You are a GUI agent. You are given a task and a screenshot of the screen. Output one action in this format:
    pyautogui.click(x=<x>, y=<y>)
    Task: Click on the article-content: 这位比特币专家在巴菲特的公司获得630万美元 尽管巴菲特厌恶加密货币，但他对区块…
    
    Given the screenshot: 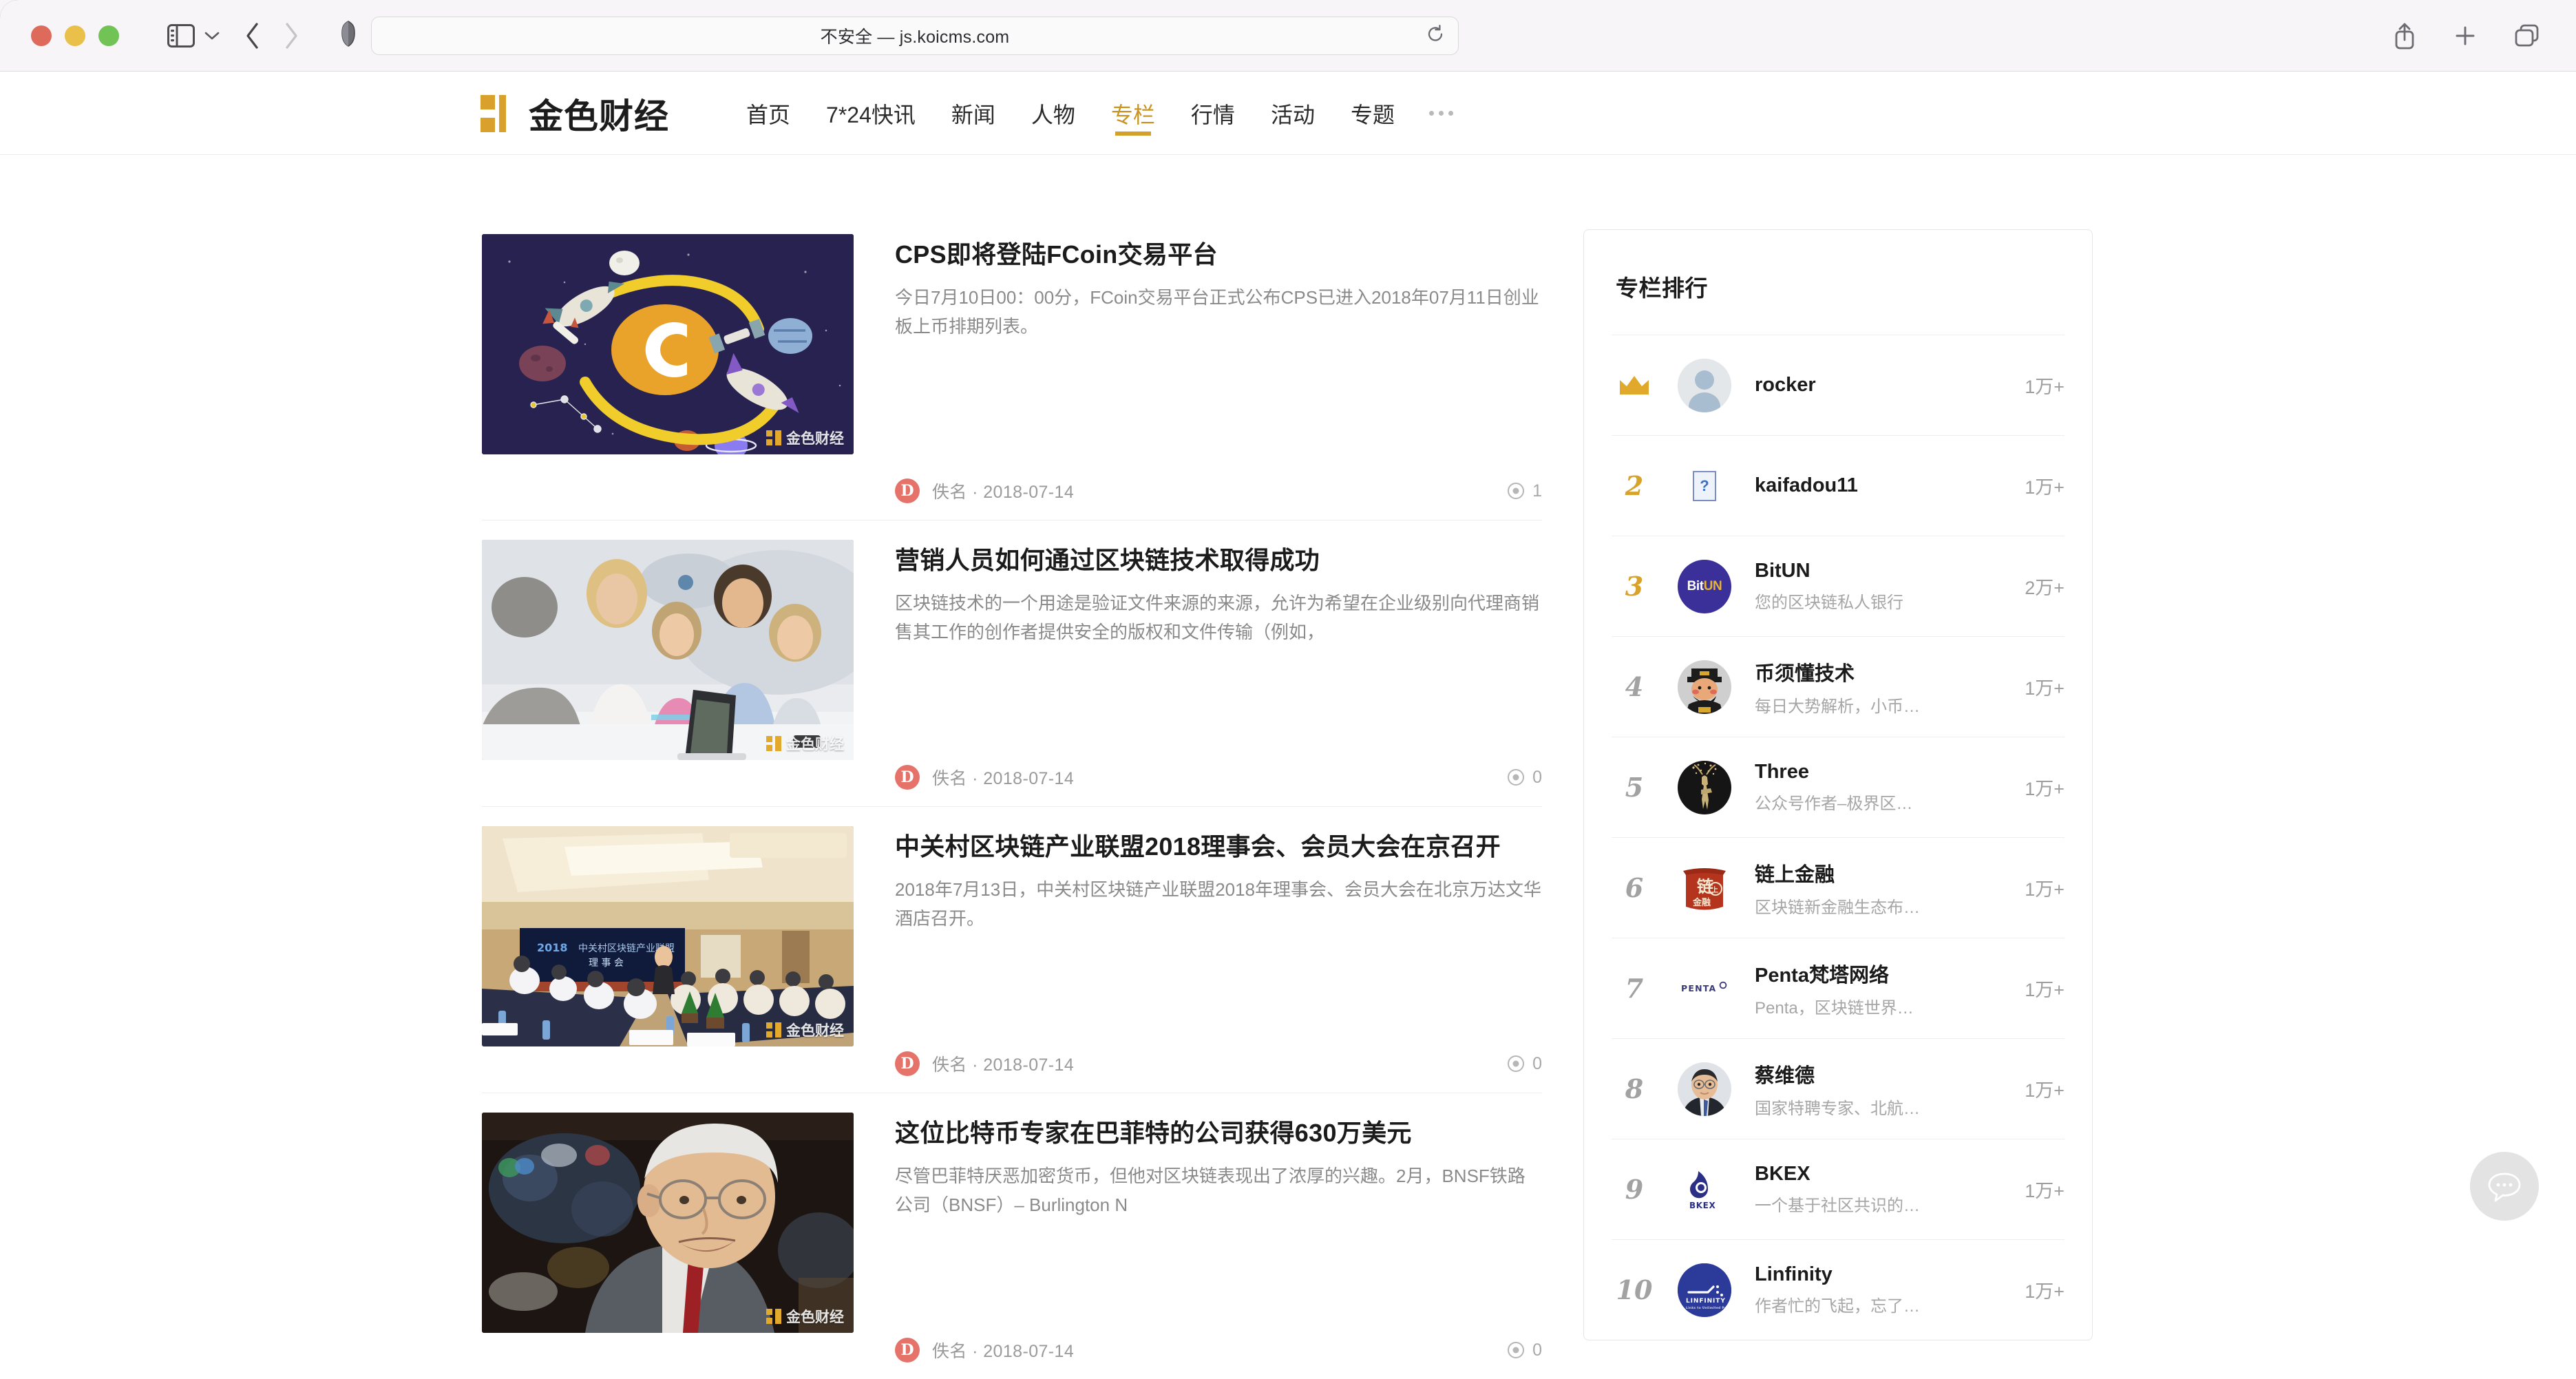 What is the action you would take?
    pyautogui.click(x=1219, y=1246)
    